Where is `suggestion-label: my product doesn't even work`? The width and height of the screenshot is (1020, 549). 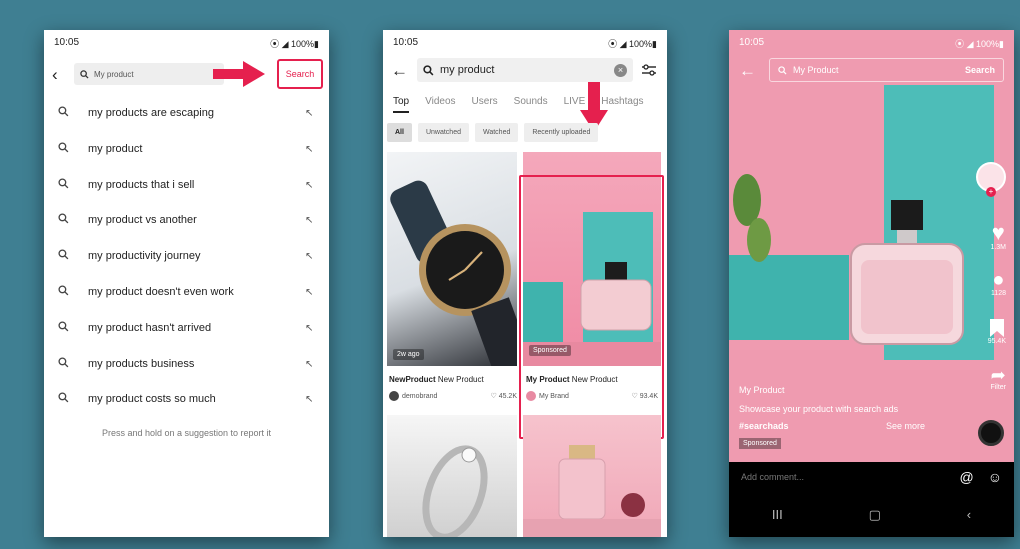
suggestion-label: my product doesn't even work is located at coordinates (161, 292).